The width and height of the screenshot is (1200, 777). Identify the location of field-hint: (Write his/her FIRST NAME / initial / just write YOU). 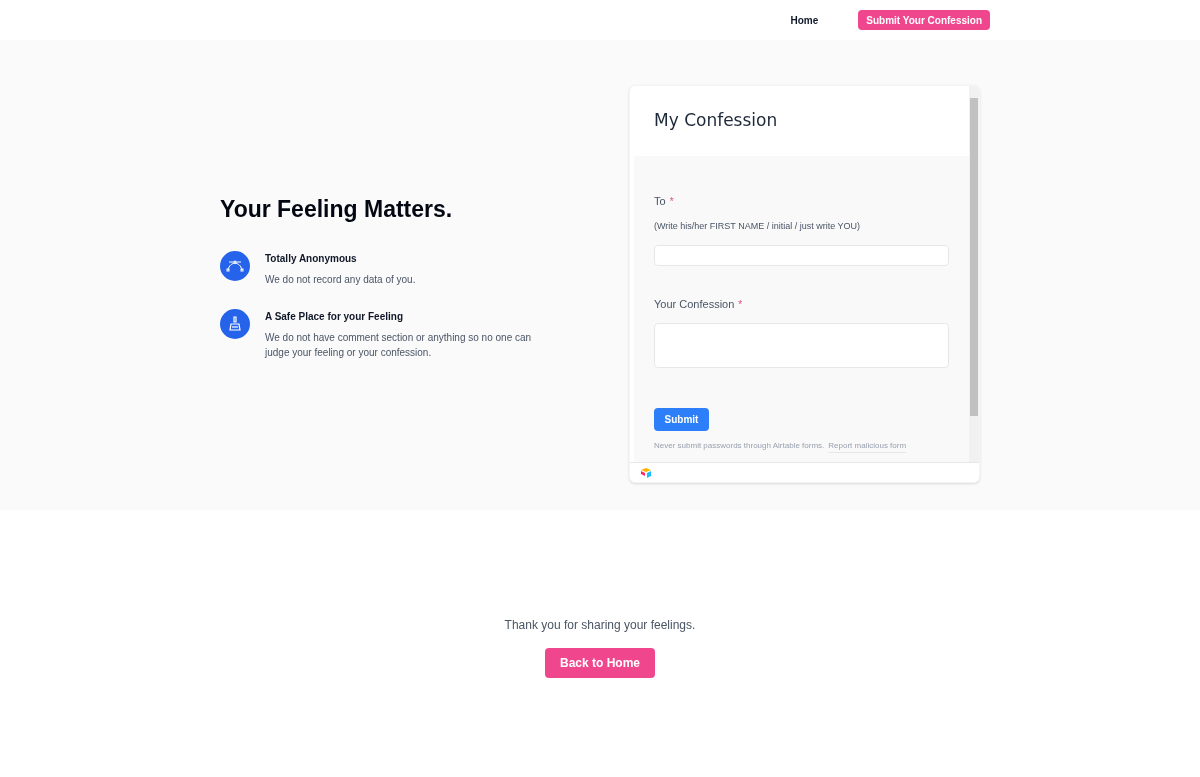
(758, 226).